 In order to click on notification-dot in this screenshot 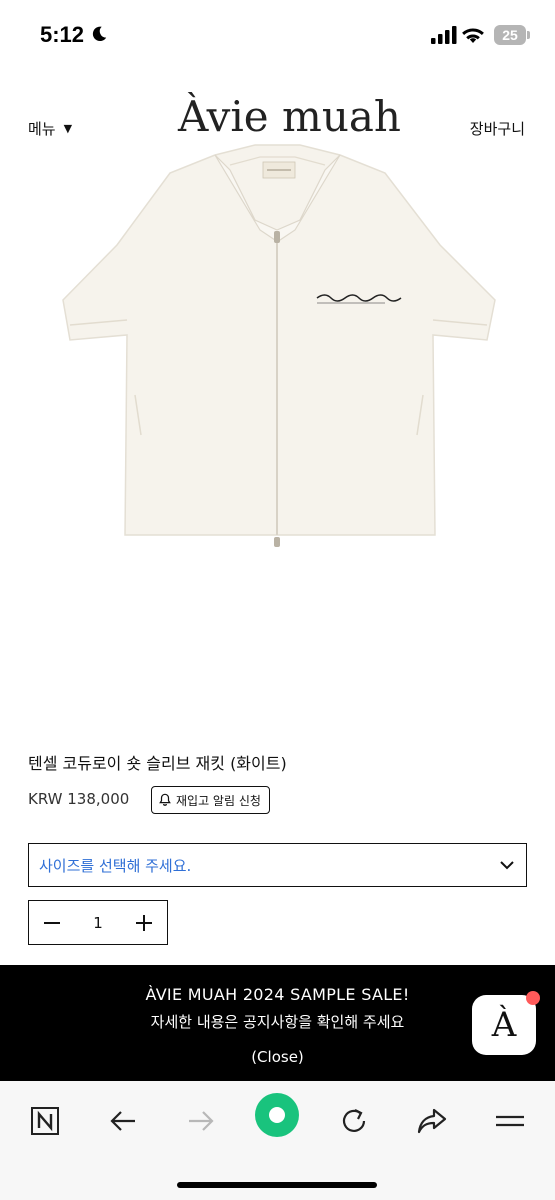, I will do `click(533, 998)`.